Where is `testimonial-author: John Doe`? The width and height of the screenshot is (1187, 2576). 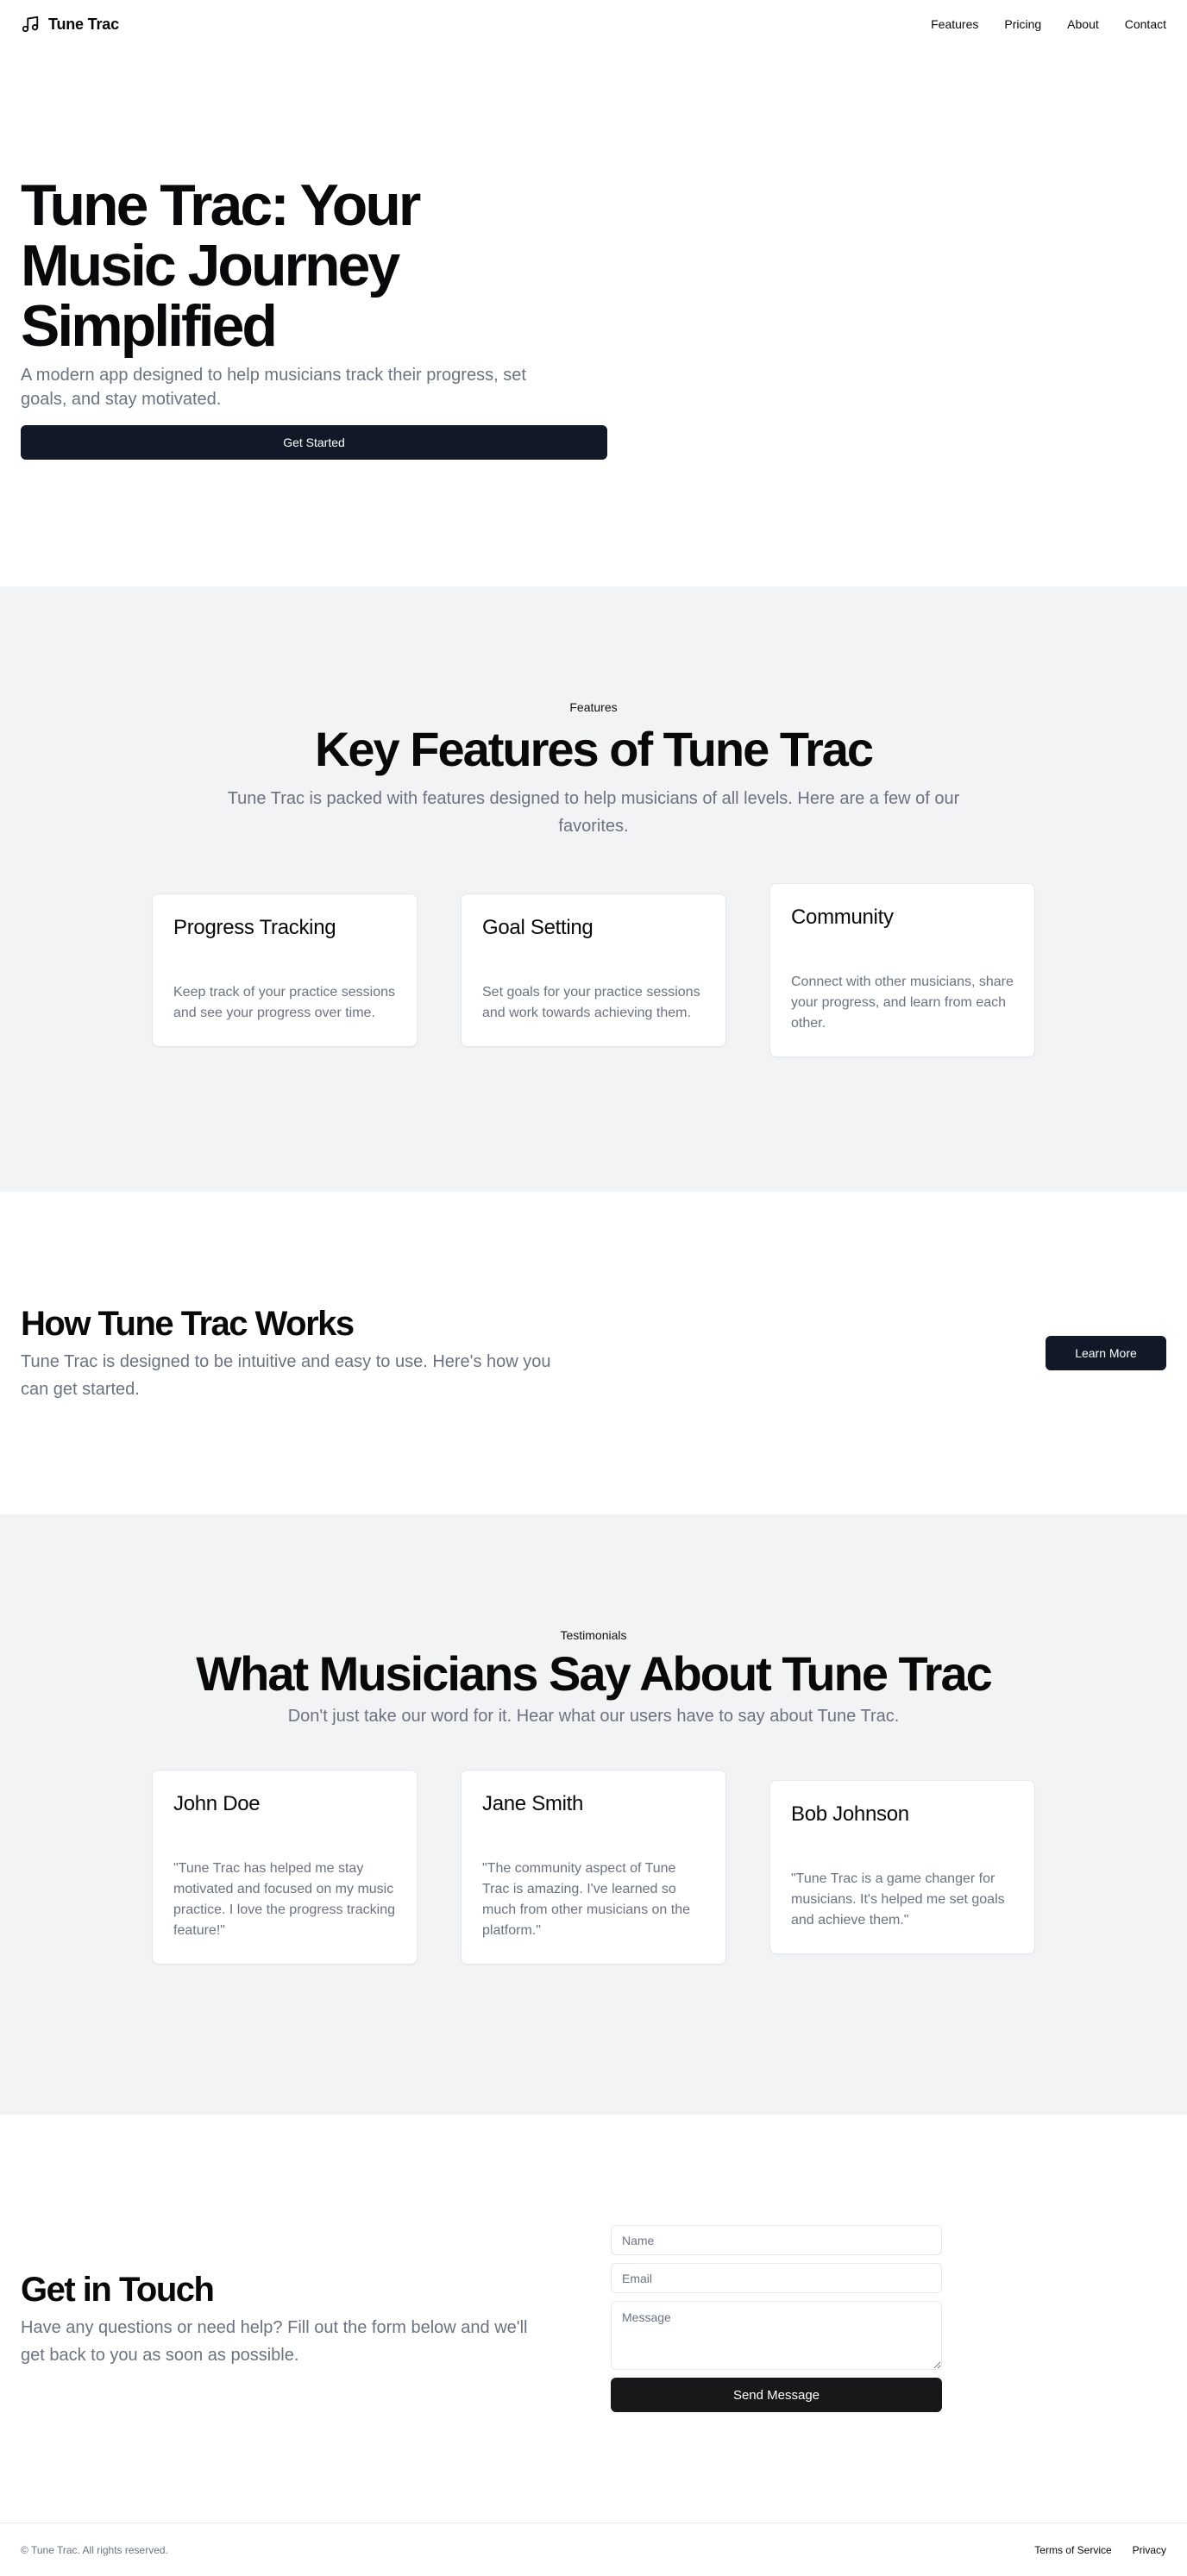
testimonial-author: John Doe is located at coordinates (217, 1803).